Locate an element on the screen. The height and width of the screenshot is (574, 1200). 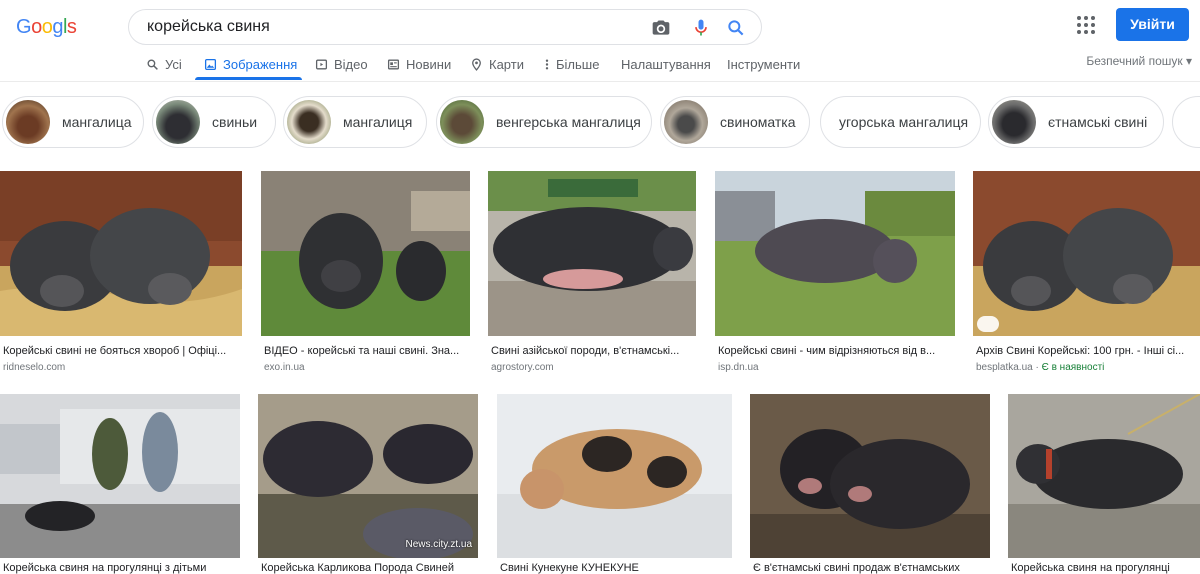
tab-more: Більше is located at coordinates (571, 64).